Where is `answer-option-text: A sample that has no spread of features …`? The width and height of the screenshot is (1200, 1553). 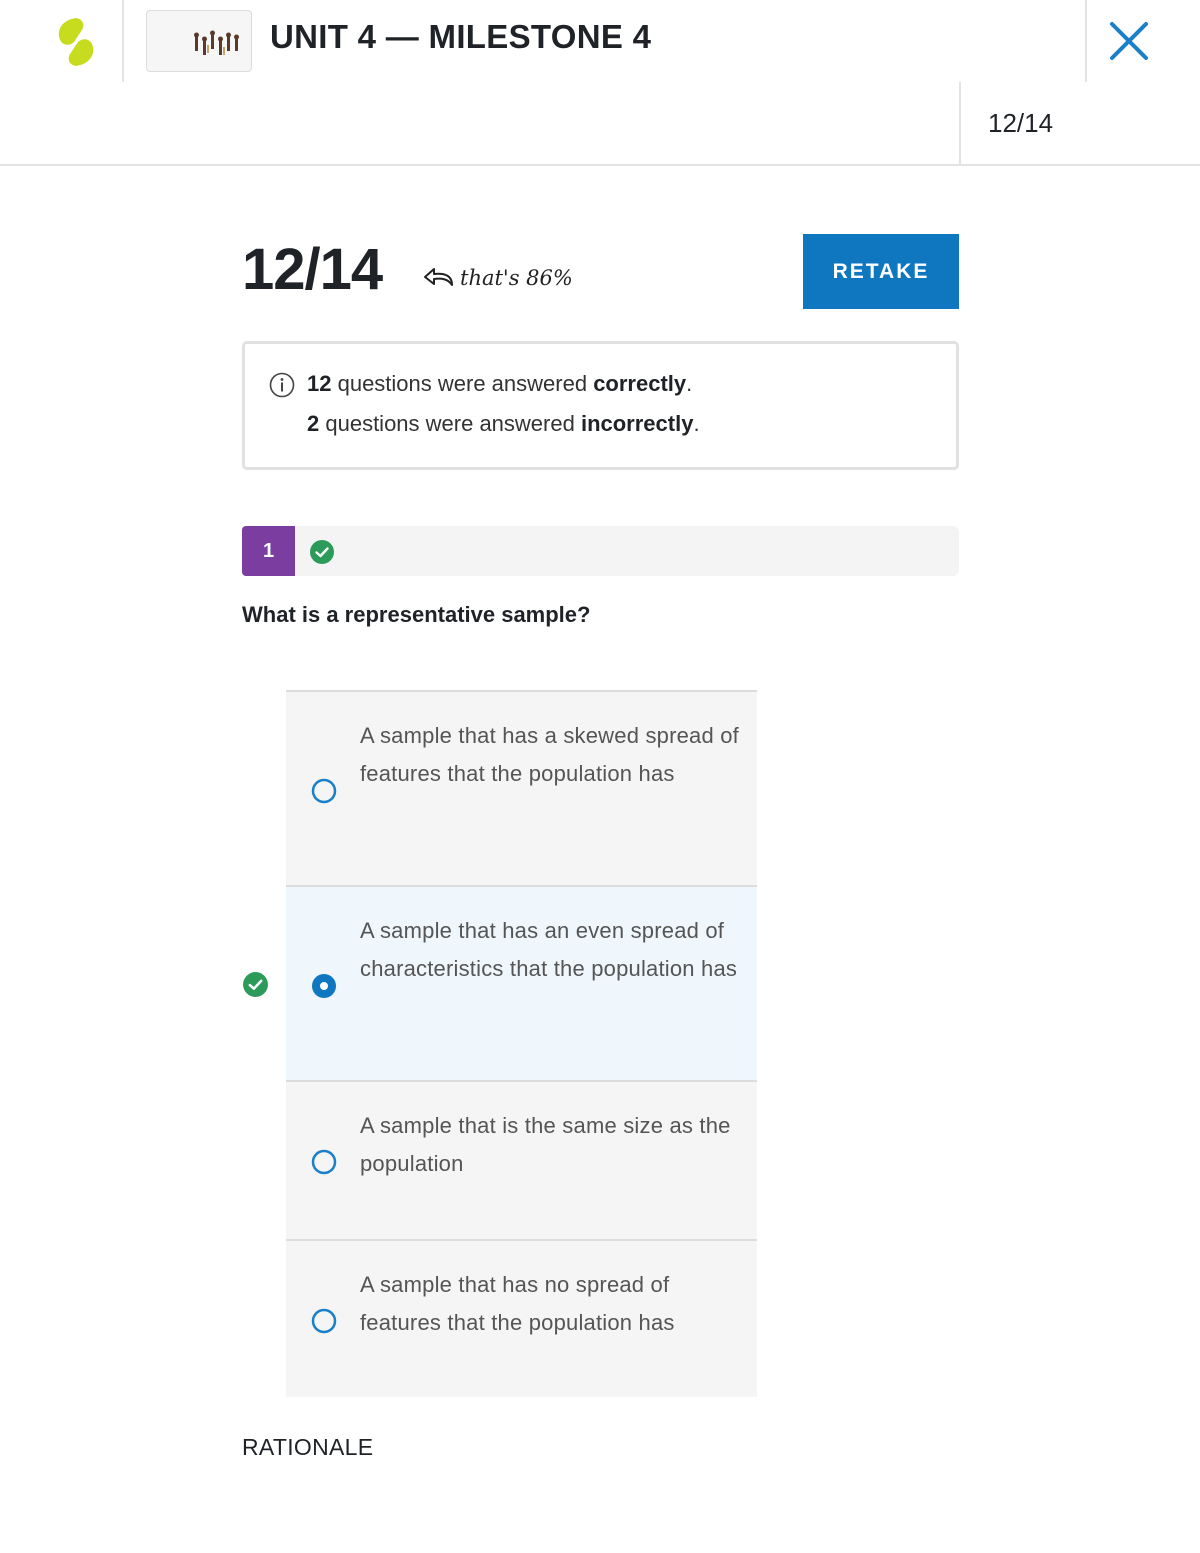 answer-option-text: A sample that has no spread of features … is located at coordinates (517, 1303).